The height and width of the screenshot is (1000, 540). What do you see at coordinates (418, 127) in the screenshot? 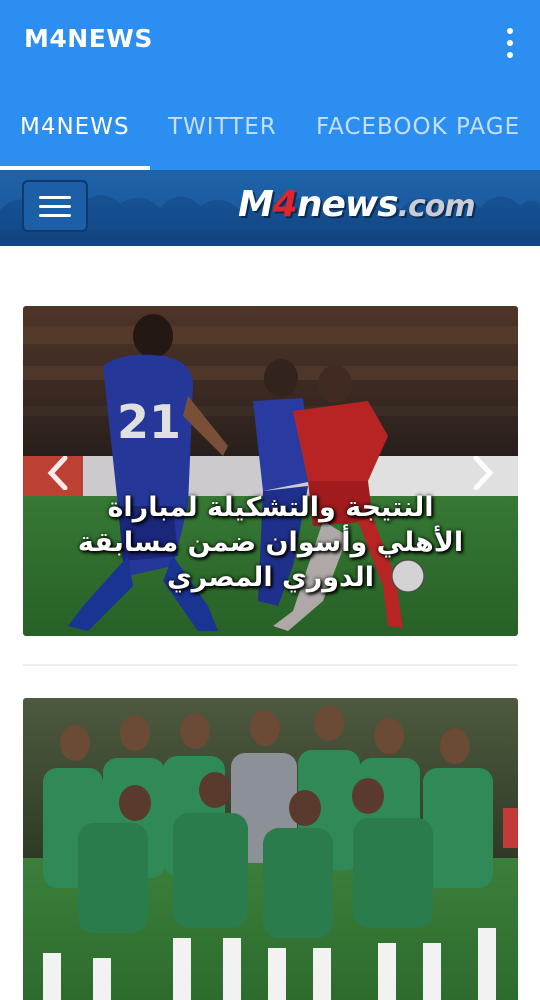
I see `tab-facebook-page: FACEBOOK PAGE` at bounding box center [418, 127].